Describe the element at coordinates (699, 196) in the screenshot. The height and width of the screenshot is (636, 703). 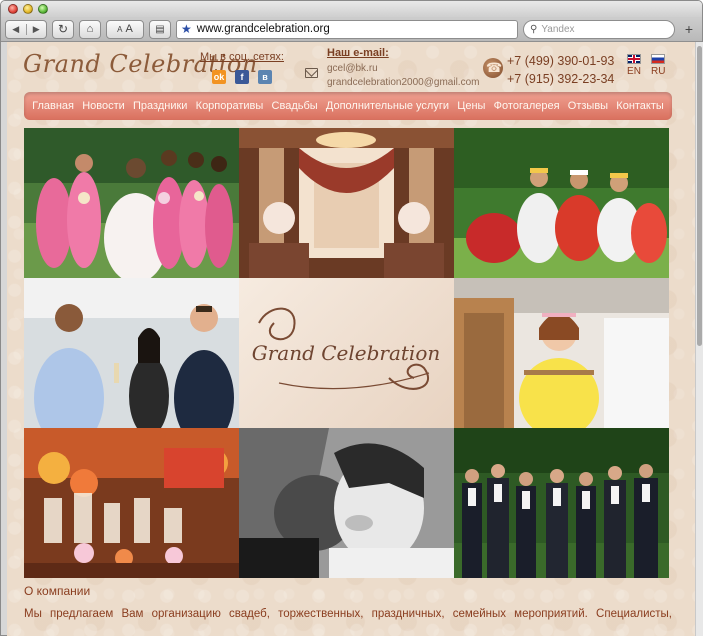
I see `scrollbar-thumb` at that location.